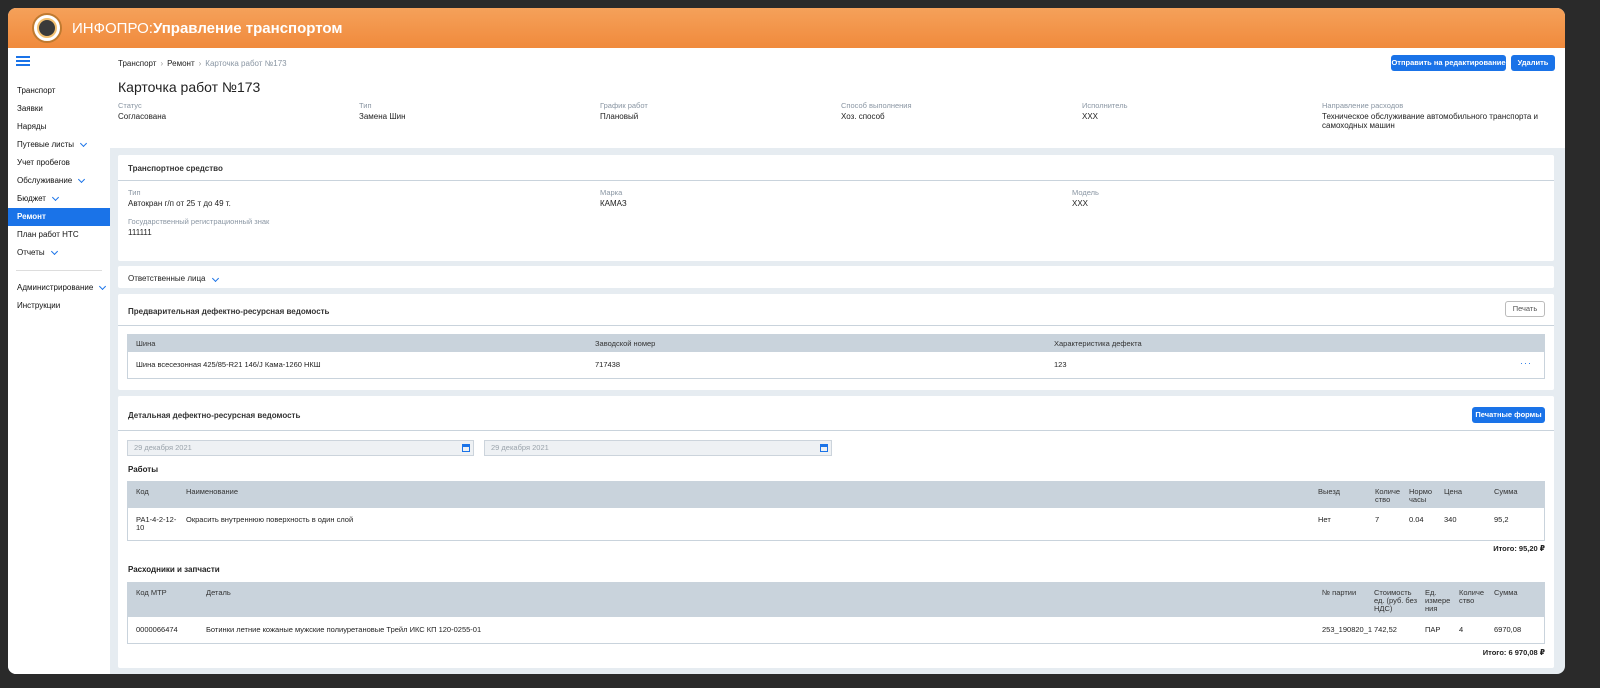 This screenshot has width=1600, height=688. I want to click on column-header: Ед. измере ния, so click(1438, 600).